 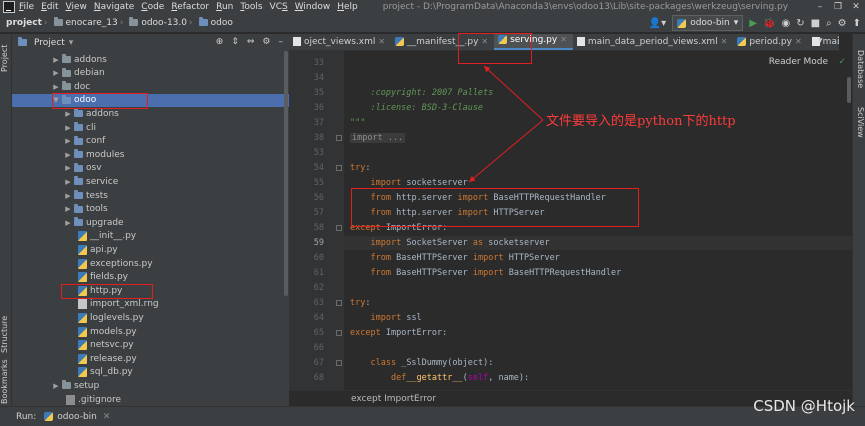 I want to click on arrow-to-code, so click(x=506, y=151).